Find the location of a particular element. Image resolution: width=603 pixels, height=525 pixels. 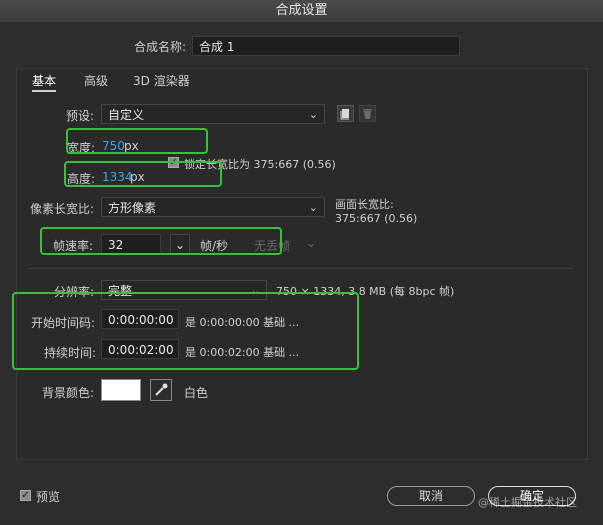

comp-name-input: 合成 1 is located at coordinates (326, 46).